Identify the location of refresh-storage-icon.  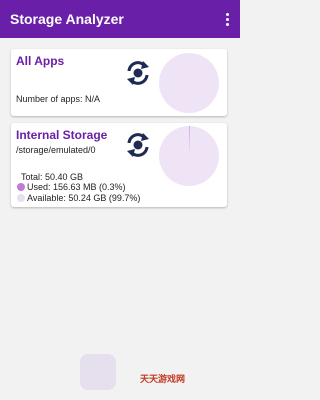
(138, 145).